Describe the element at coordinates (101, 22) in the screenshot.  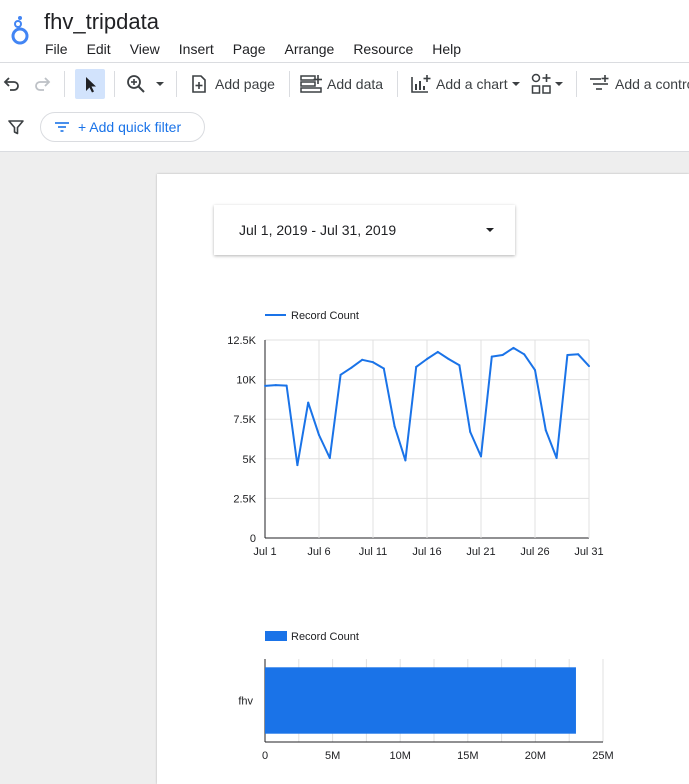
I see `document-title: fhv_tripdata` at that location.